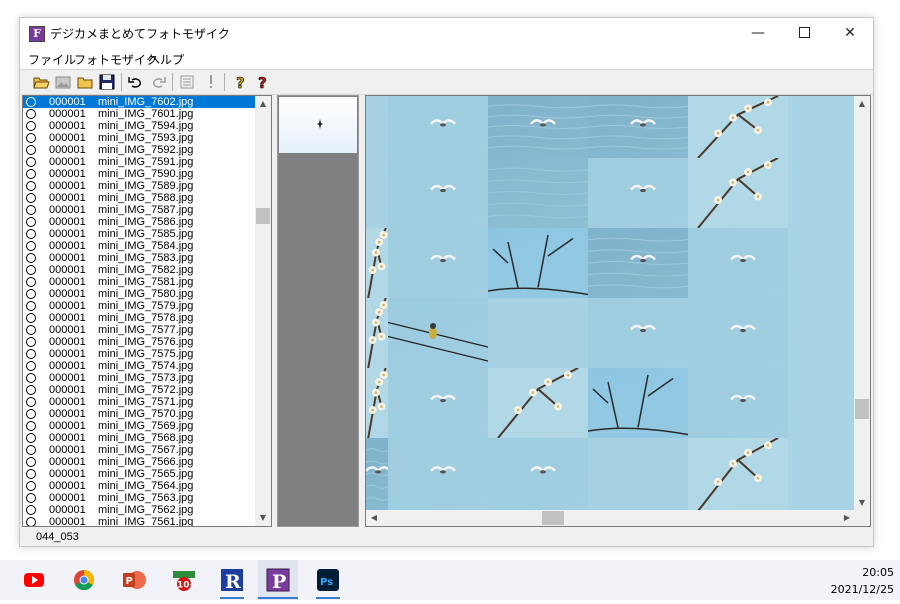 Image resolution: width=900 pixels, height=604 pixels. What do you see at coordinates (107, 82) in the screenshot?
I see `save-icon` at bounding box center [107, 82].